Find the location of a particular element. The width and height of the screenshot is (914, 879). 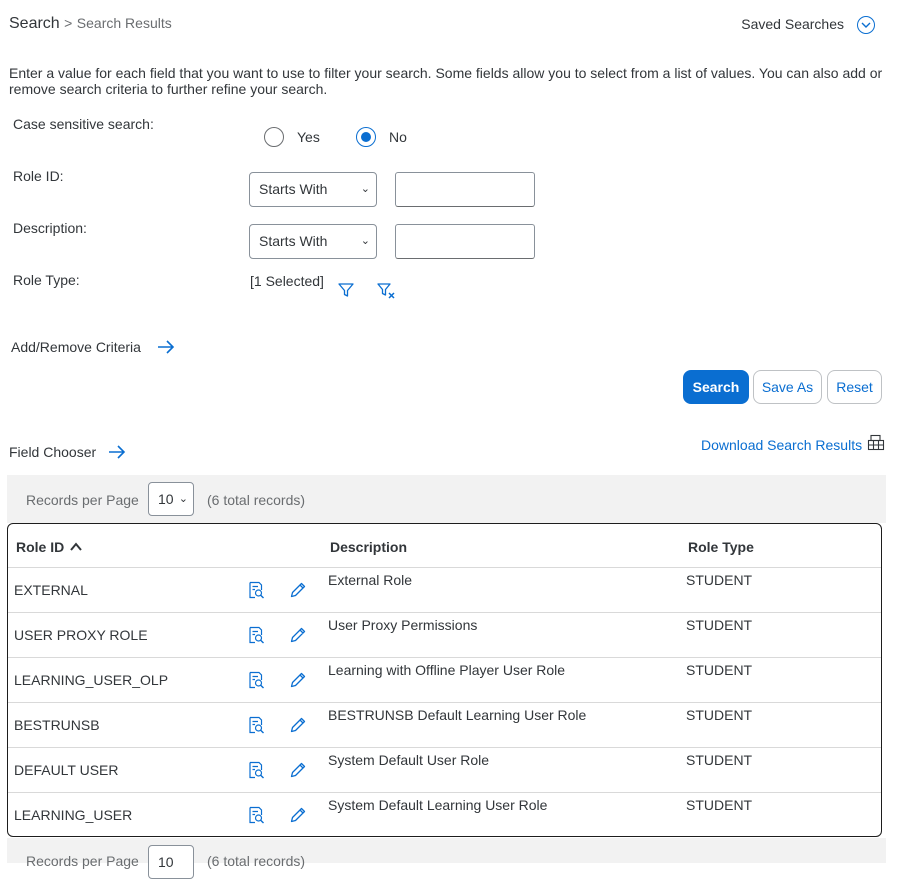

description-cell: System Default Learning User Role is located at coordinates (438, 805).